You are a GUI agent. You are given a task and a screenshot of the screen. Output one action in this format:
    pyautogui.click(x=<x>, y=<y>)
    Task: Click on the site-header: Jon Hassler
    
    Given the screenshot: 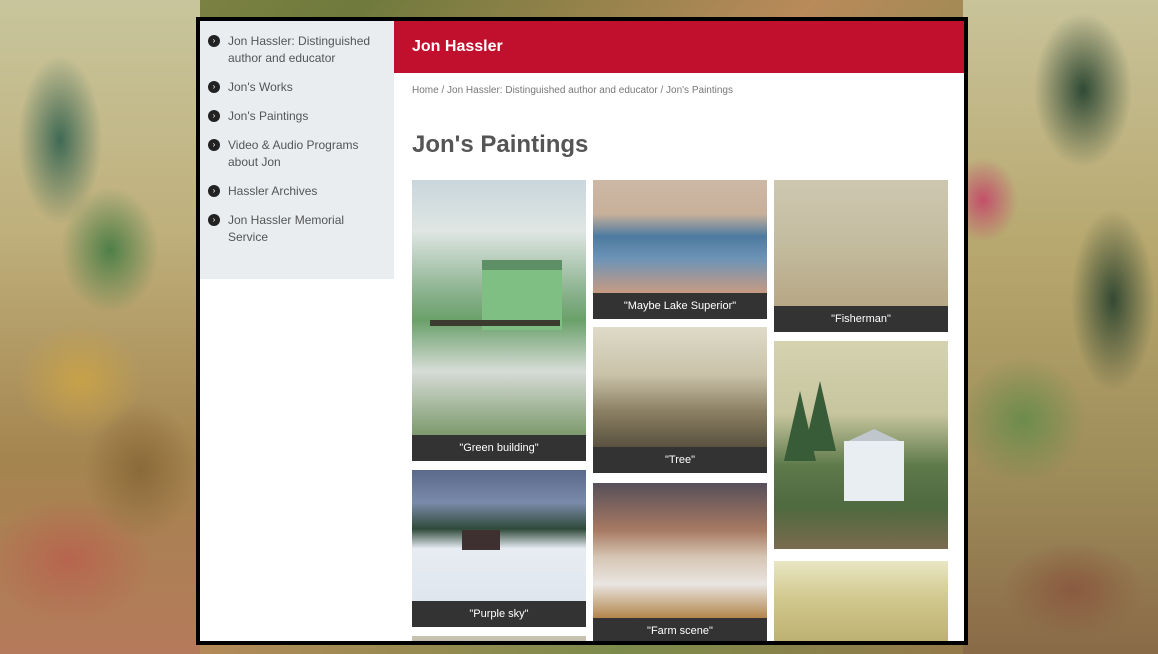 What is the action you would take?
    pyautogui.click(x=679, y=47)
    